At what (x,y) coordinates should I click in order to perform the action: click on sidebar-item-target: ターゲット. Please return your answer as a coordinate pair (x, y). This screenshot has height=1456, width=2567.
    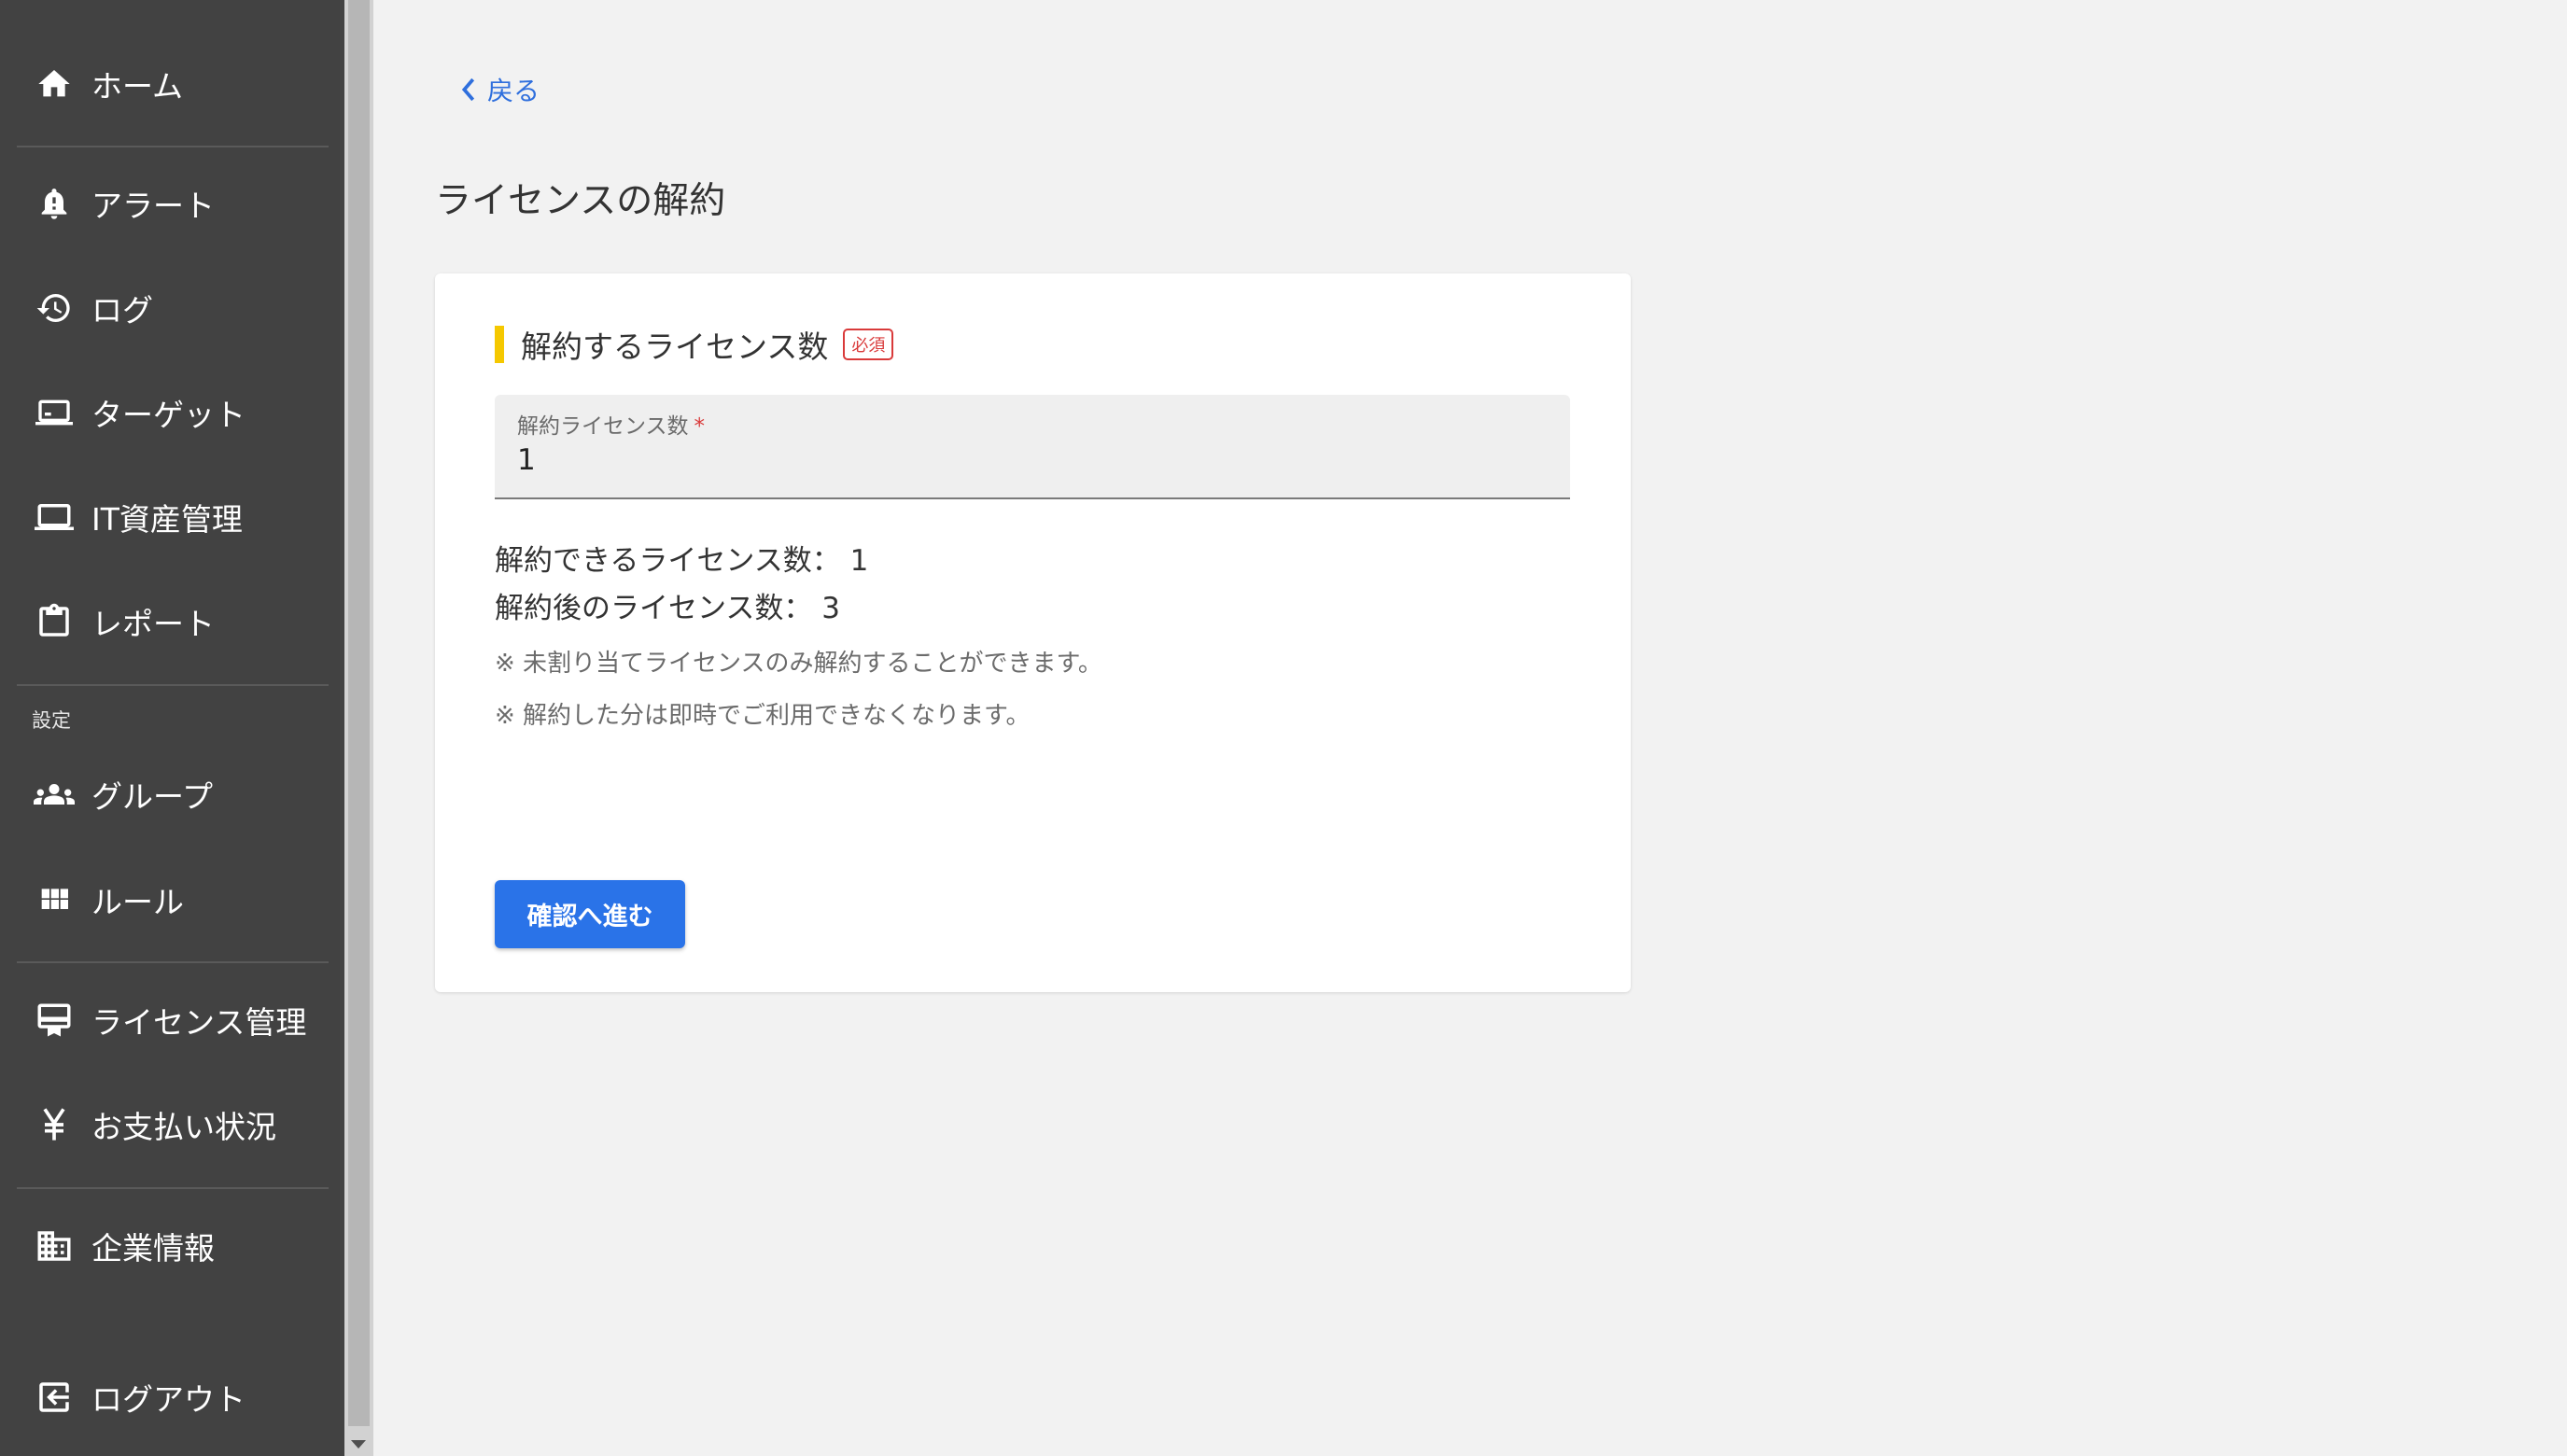
    Looking at the image, I should click on (172, 412).